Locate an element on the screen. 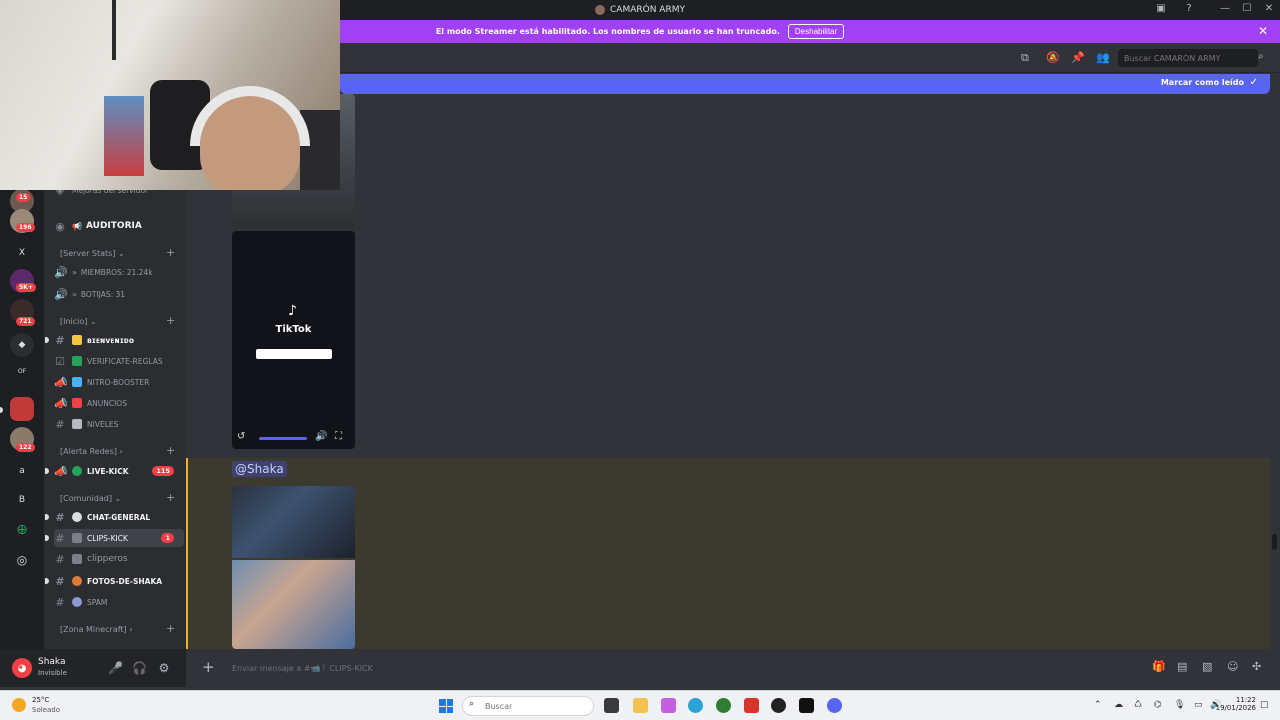  mark-as-read-button: Marcar como leído is located at coordinates (1202, 82).